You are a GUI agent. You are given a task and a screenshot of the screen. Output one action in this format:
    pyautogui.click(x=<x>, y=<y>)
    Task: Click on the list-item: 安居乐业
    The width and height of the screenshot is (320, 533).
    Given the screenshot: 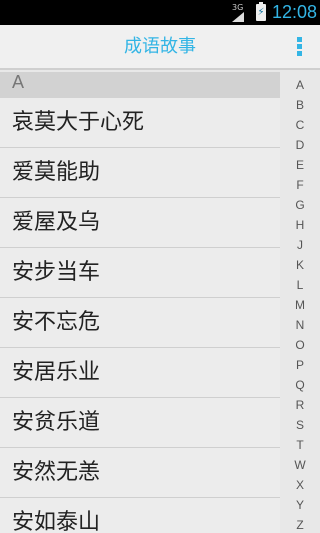 What is the action you would take?
    pyautogui.click(x=144, y=373)
    